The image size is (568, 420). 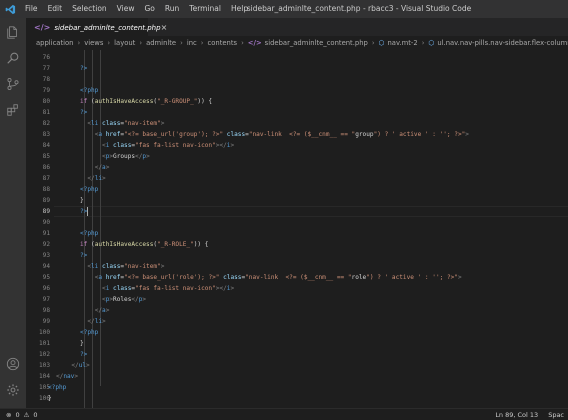 What do you see at coordinates (13, 32) in the screenshot?
I see `files-icon` at bounding box center [13, 32].